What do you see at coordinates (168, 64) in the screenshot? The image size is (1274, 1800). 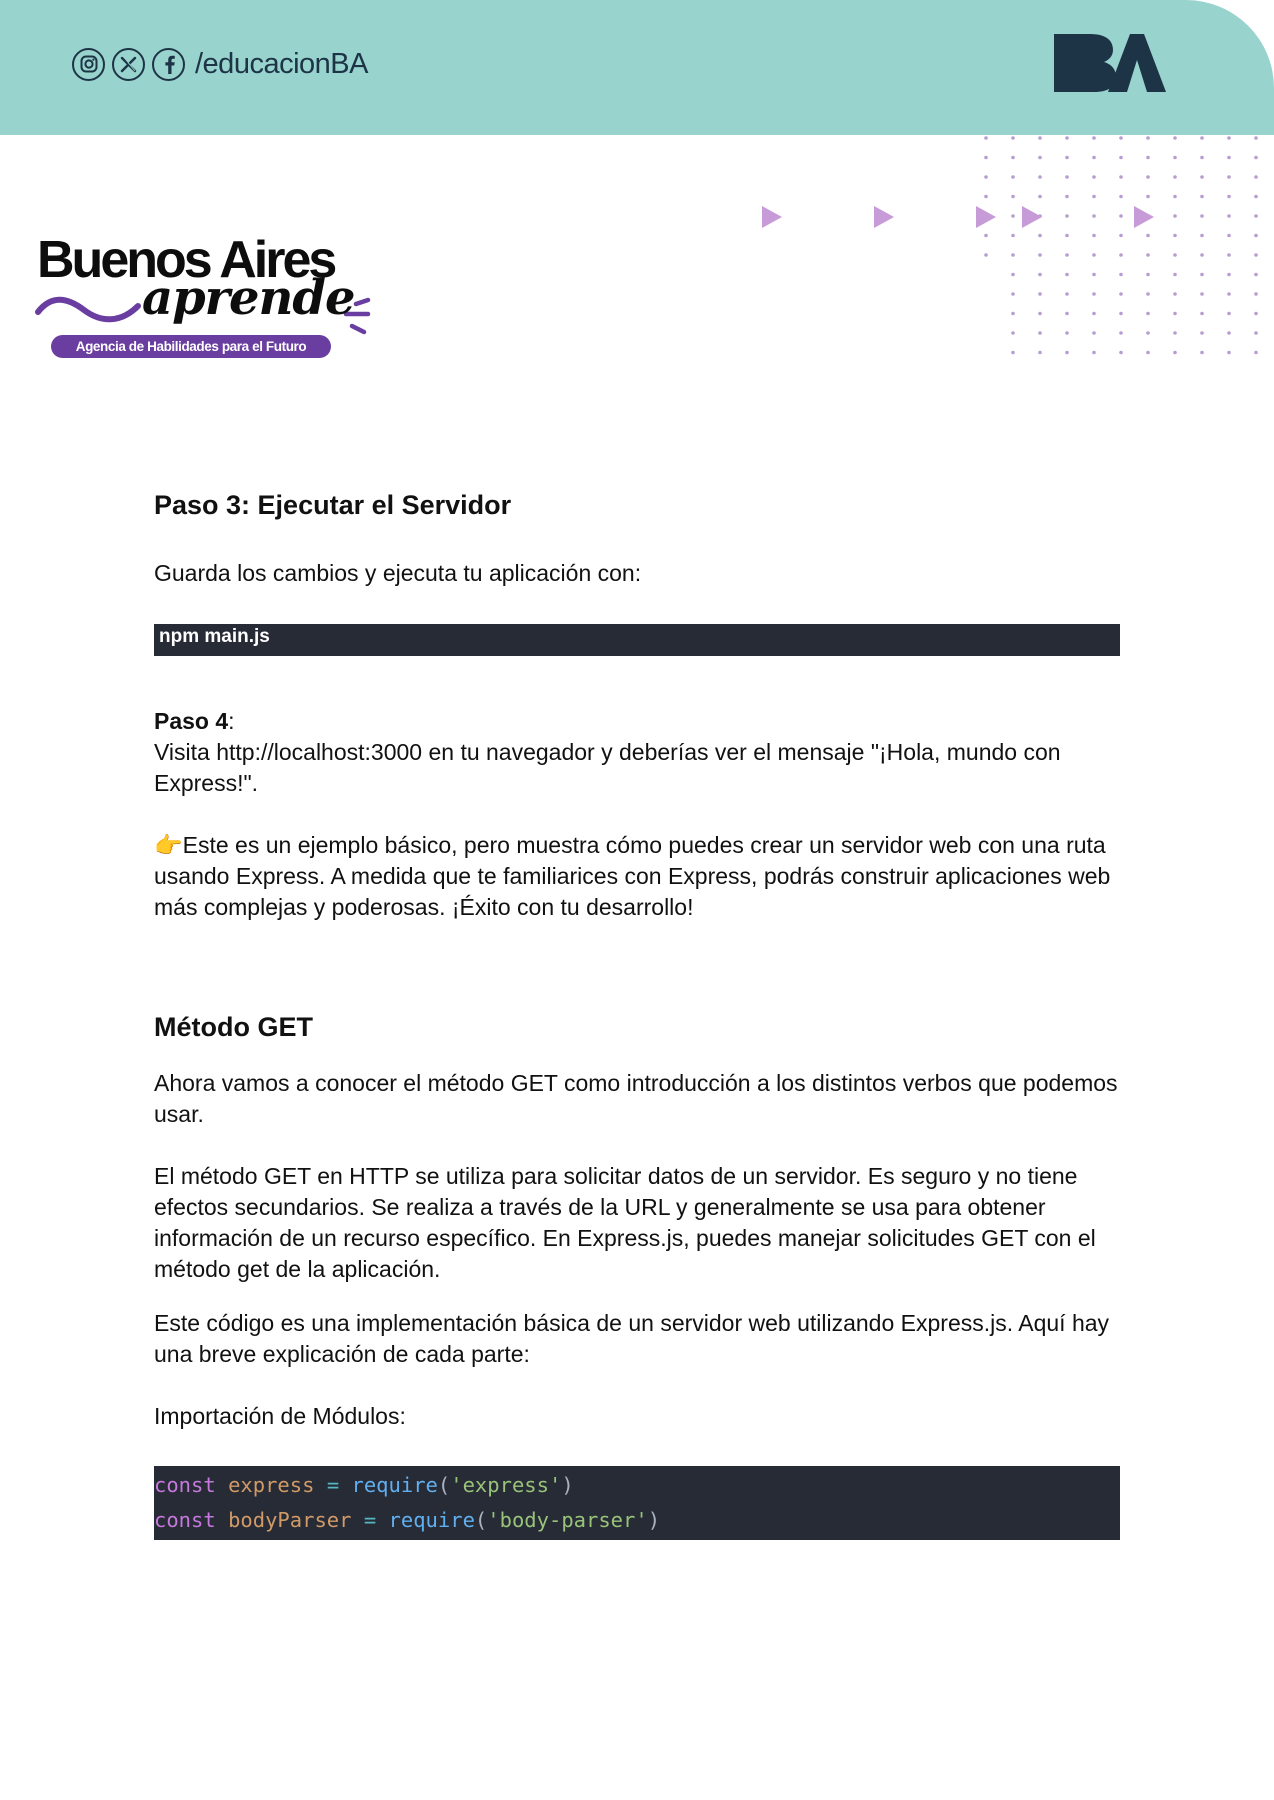 I see `facebook-icon` at bounding box center [168, 64].